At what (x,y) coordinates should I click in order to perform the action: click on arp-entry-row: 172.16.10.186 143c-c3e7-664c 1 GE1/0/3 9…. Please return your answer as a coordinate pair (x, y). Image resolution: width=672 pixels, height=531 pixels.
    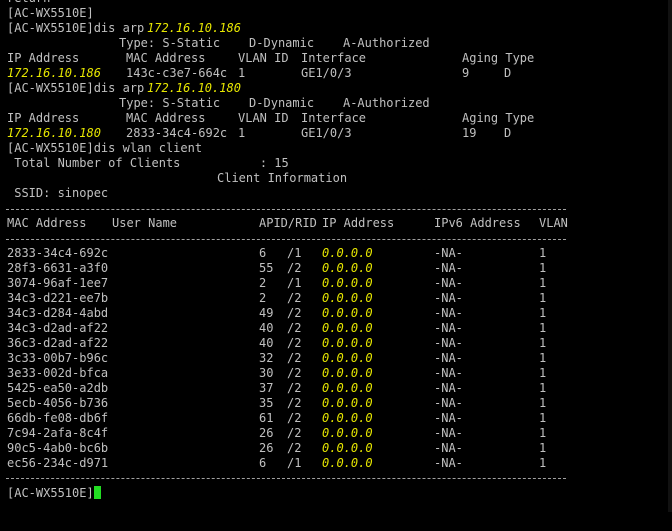
    Looking at the image, I should click on (336, 73).